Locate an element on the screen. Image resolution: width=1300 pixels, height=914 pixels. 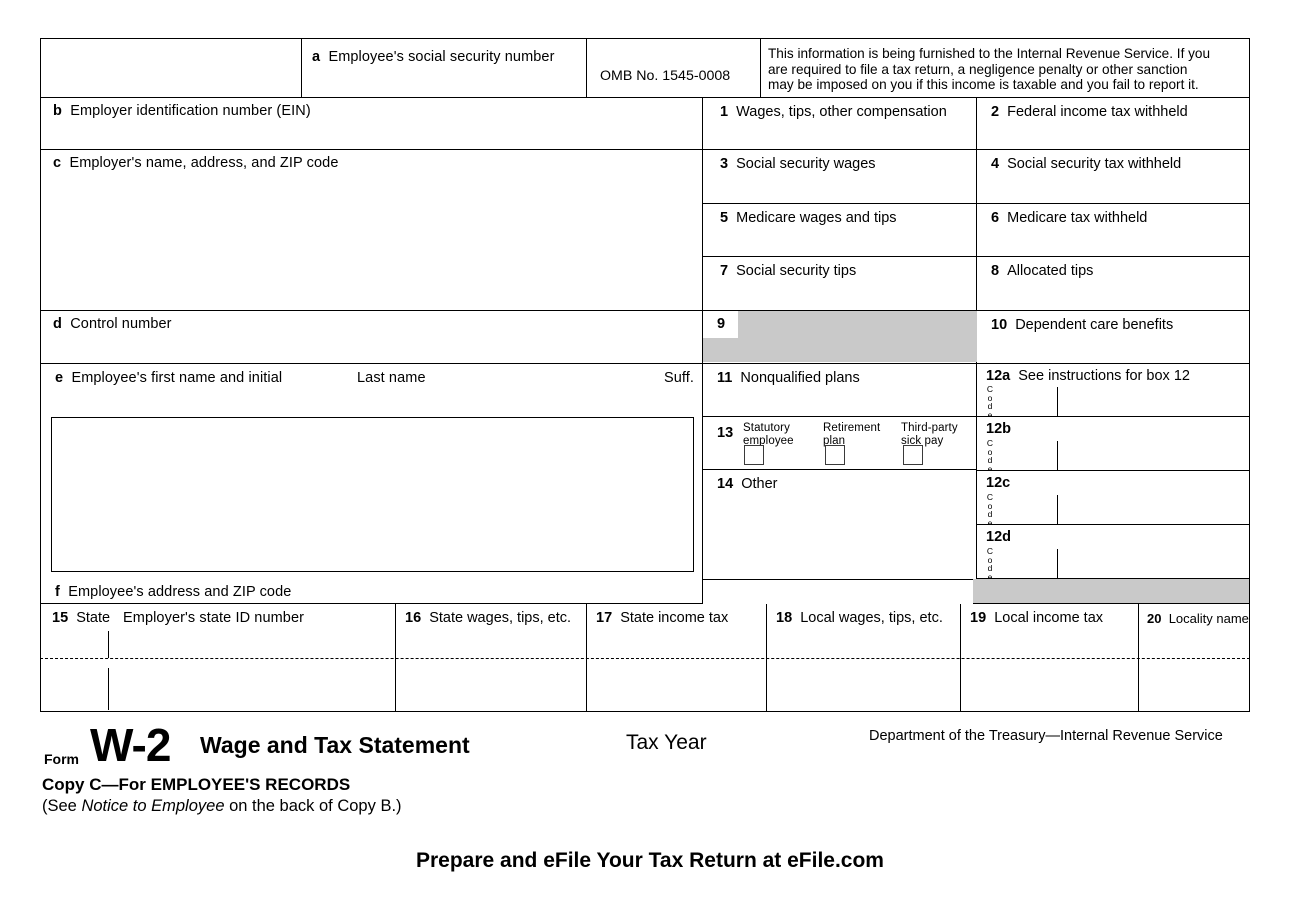
box-f-employee-address: f Employee's address and ZIP code is located at coordinates (371, 592).